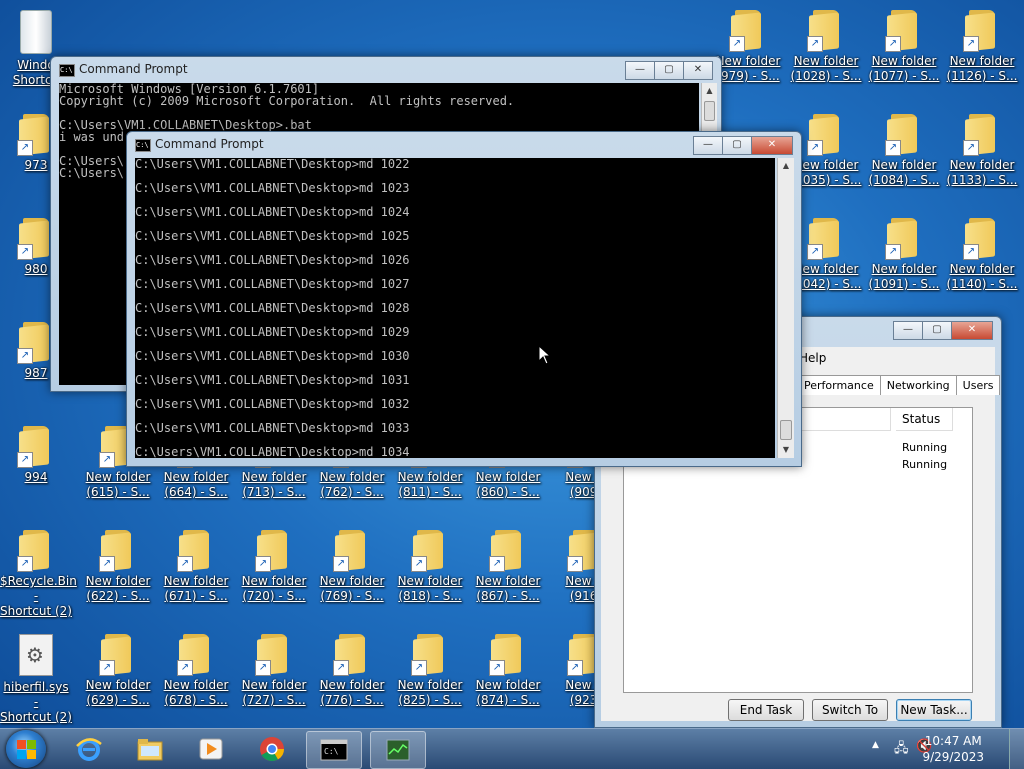 This screenshot has height=769, width=1024. I want to click on desktop-icon: ↗ 994, so click(36, 470).